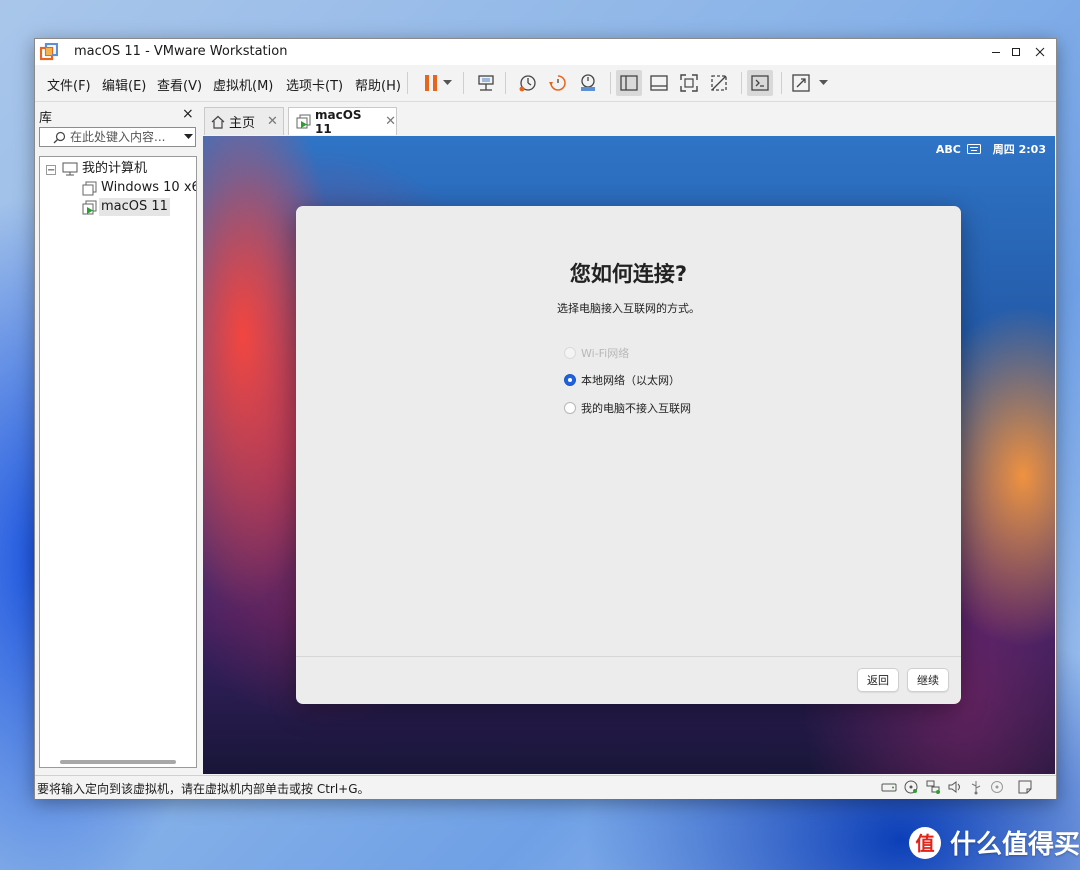 Image resolution: width=1080 pixels, height=870 pixels. I want to click on snapshot-take-icon, so click(528, 83).